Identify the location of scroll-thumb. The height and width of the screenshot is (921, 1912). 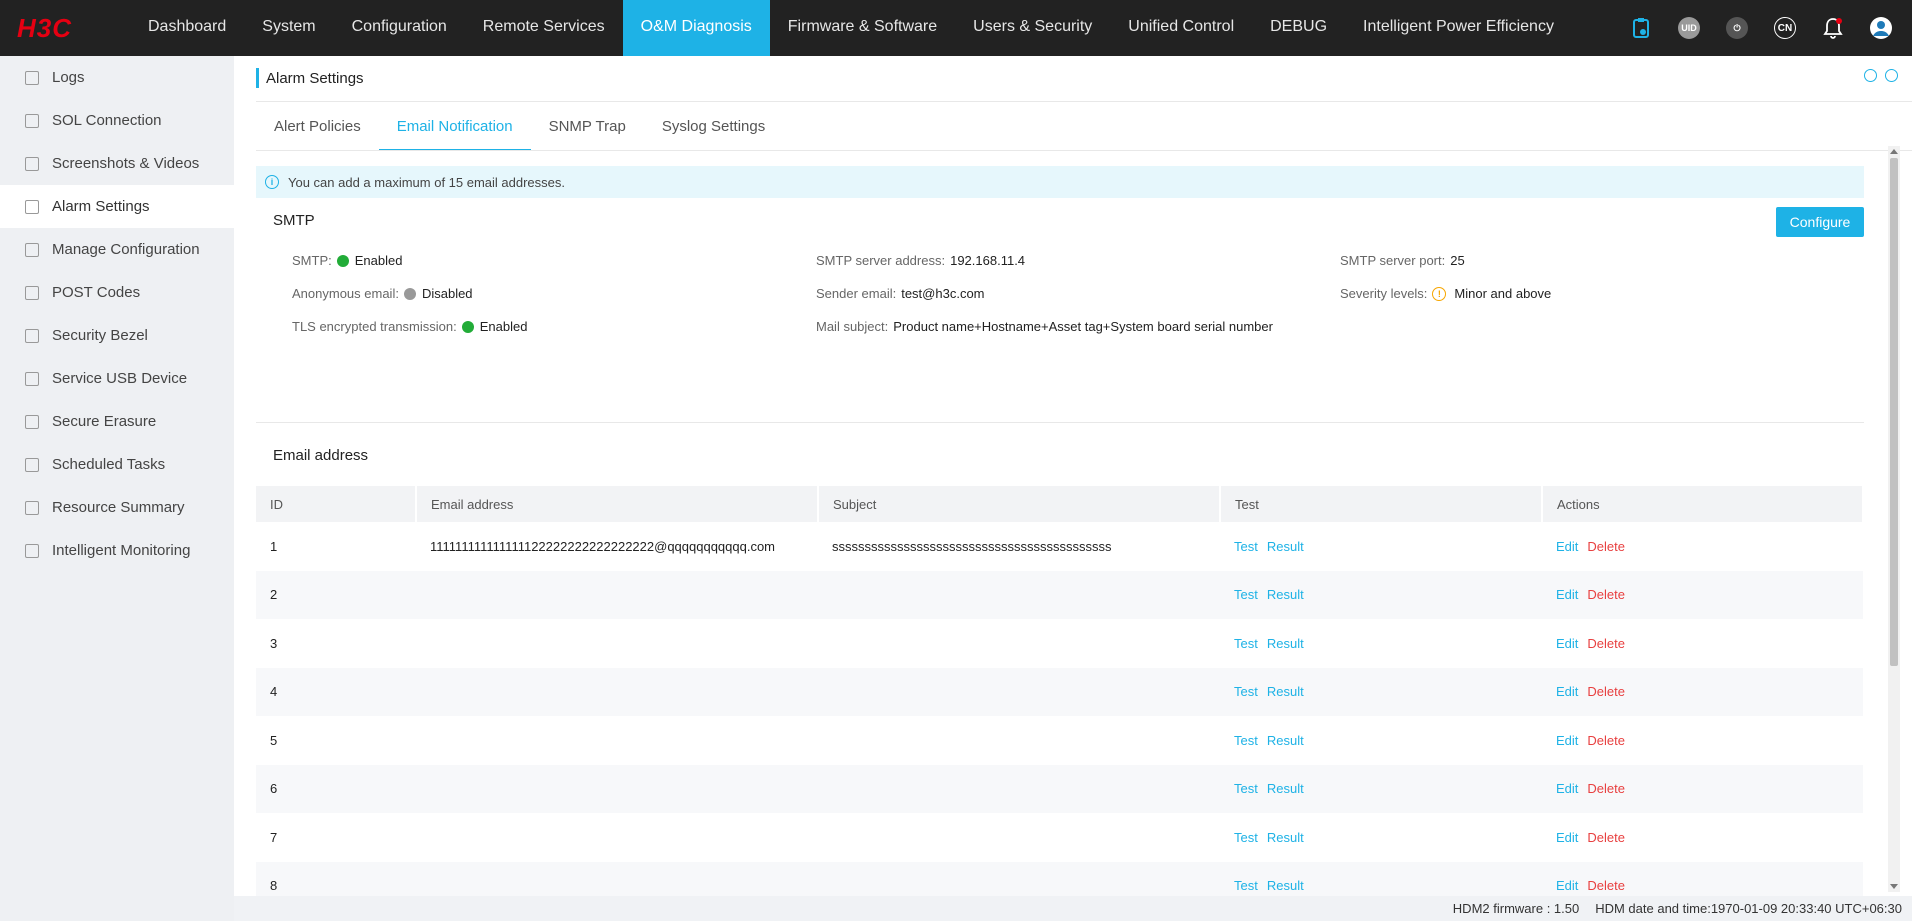
(1894, 412).